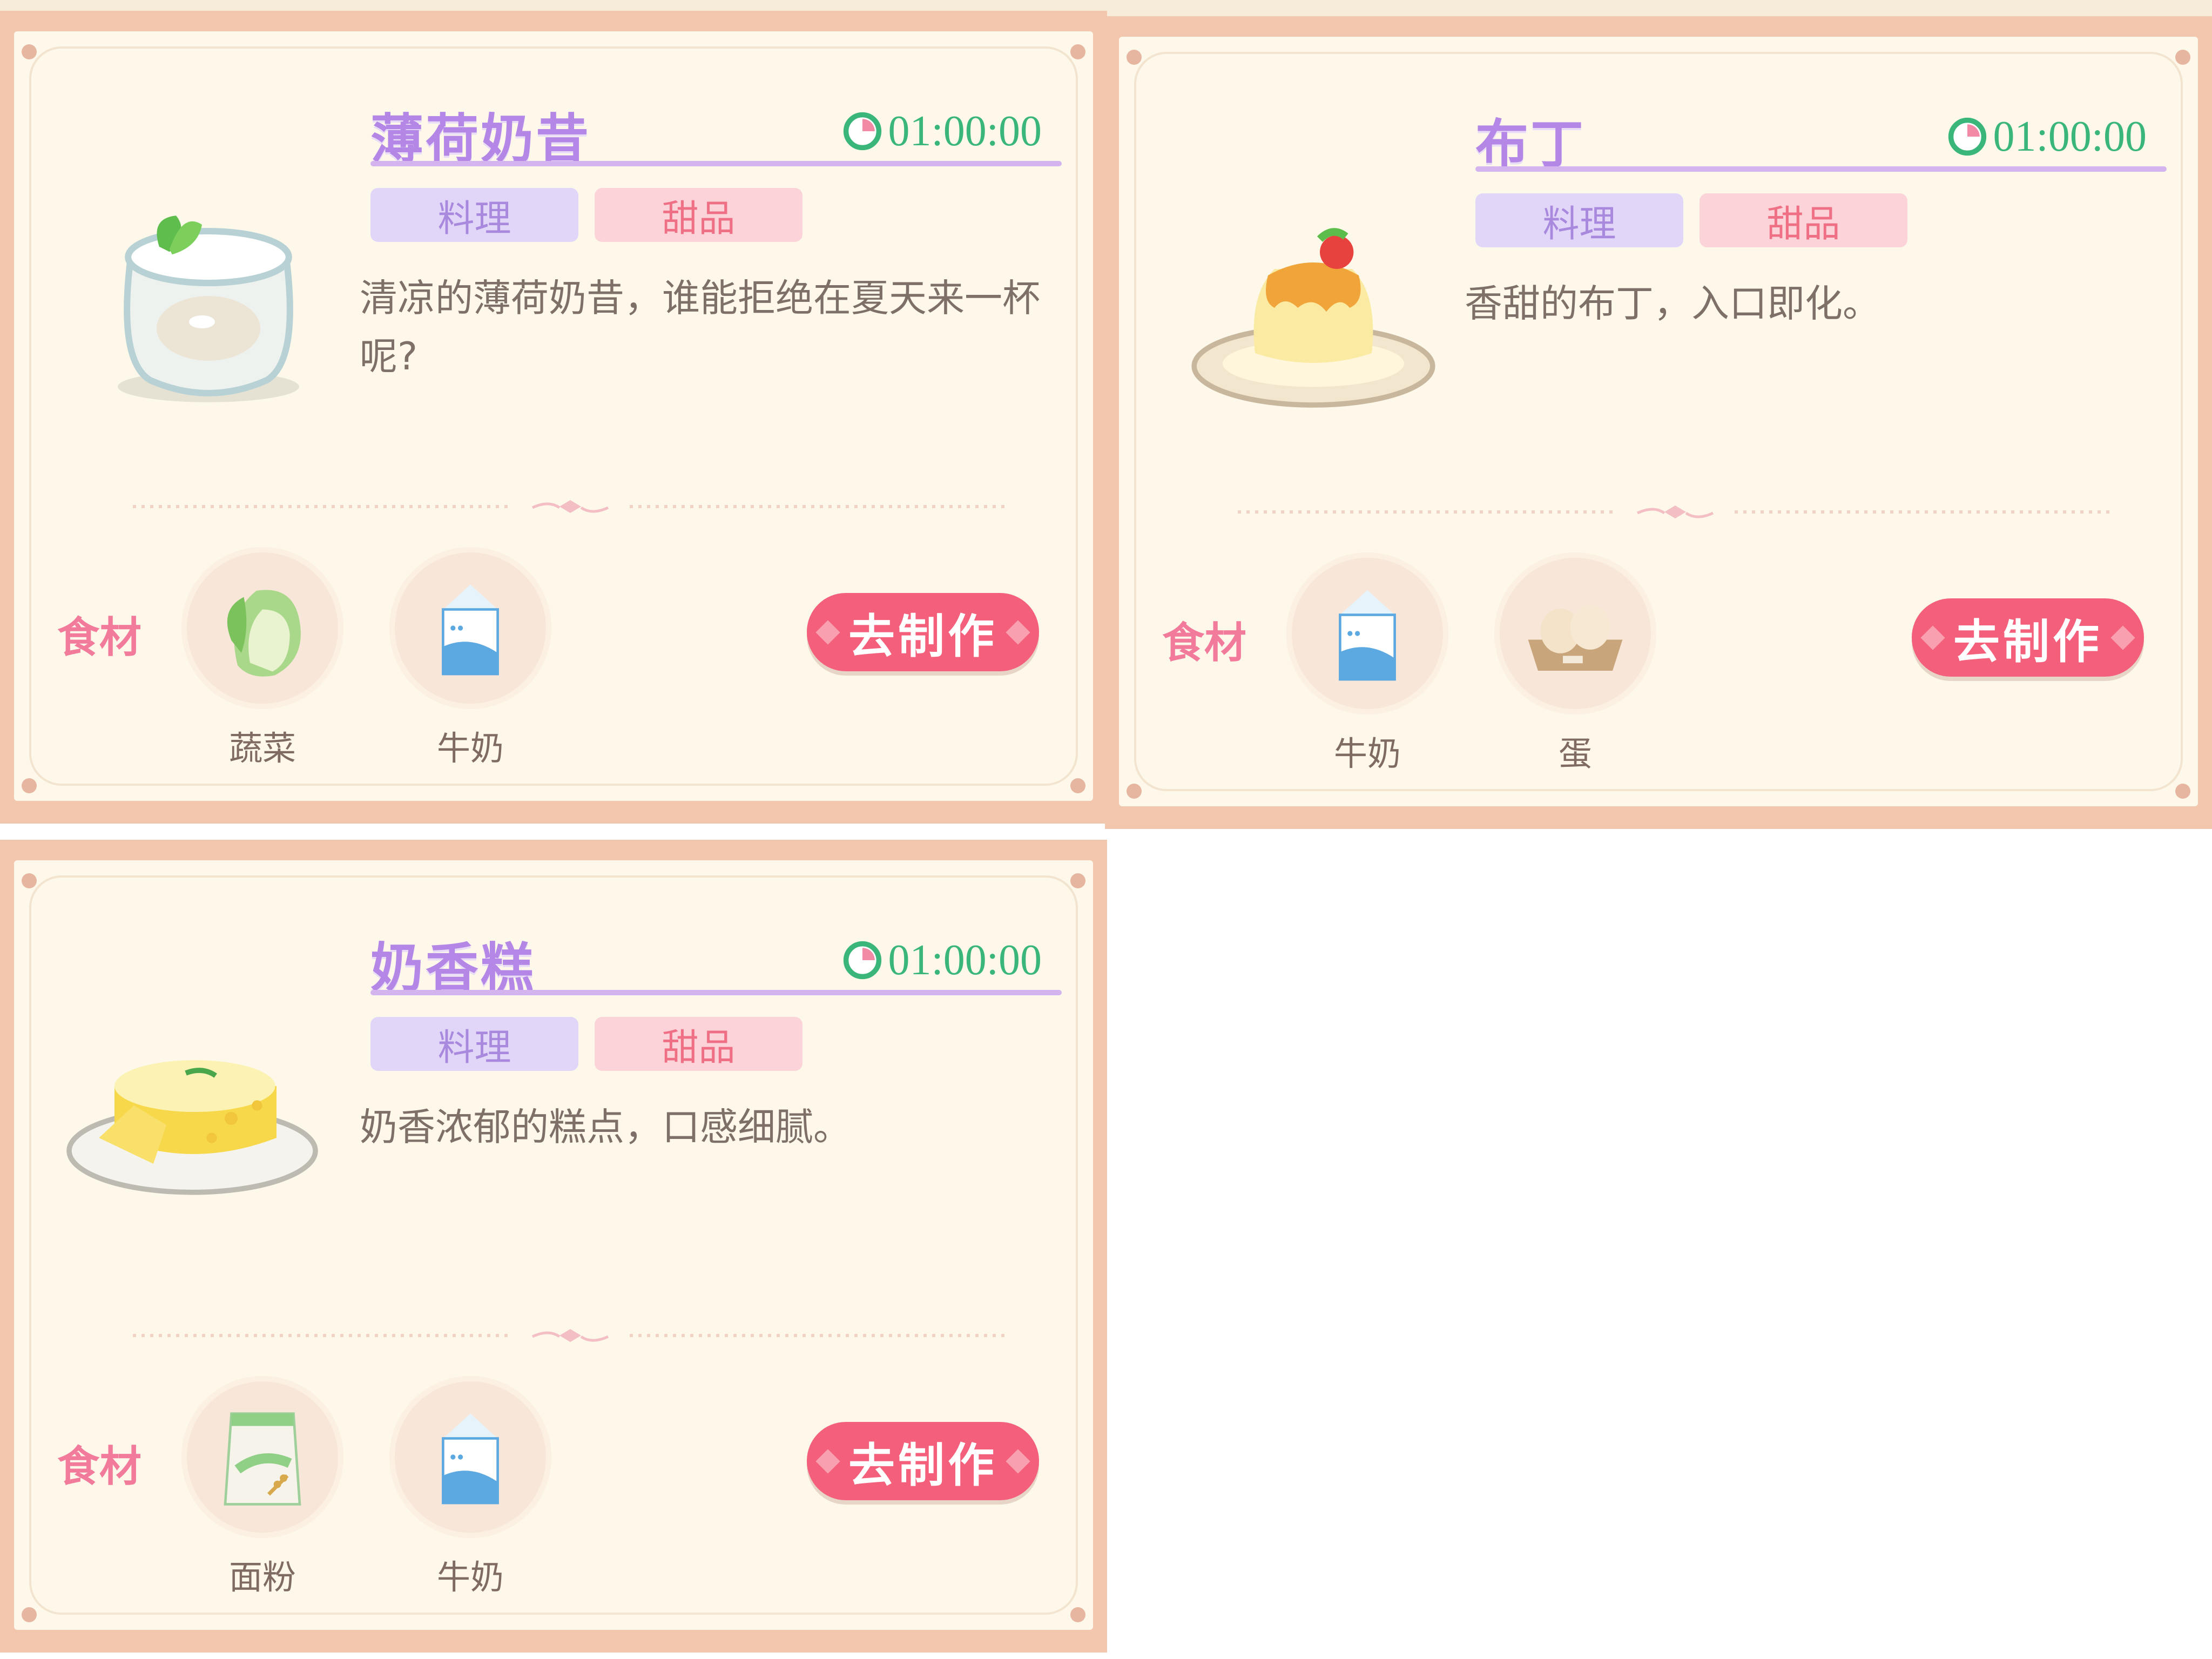  I want to click on recipe-title: 薄荷奶昔, so click(480, 139).